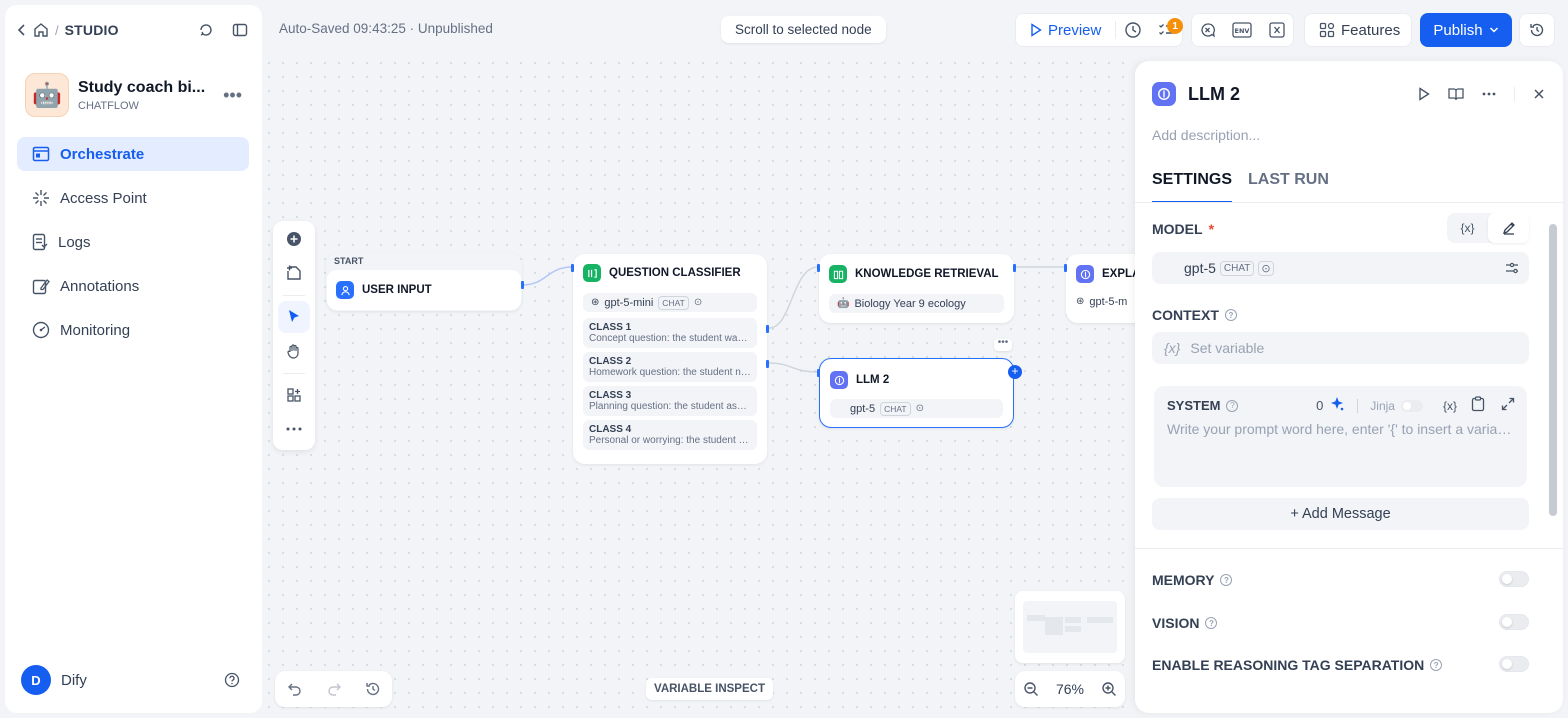 The height and width of the screenshot is (718, 1568). I want to click on minimap, so click(1070, 627).